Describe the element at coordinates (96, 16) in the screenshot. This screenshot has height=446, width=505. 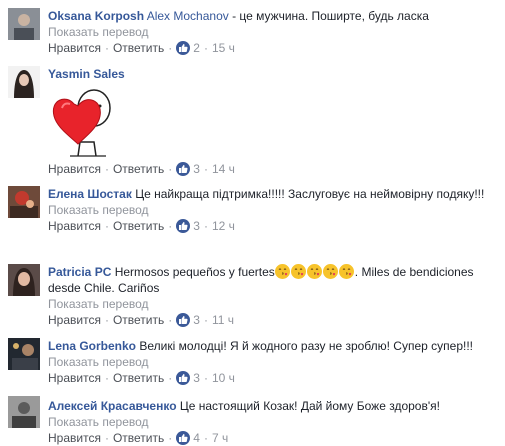
I see `comment-author: Oksana Korposh` at that location.